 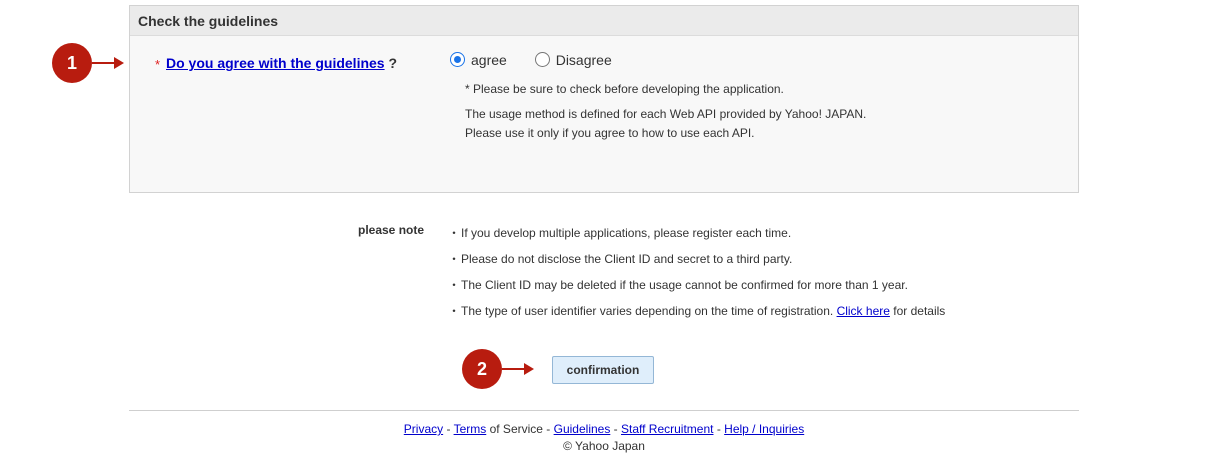 I want to click on arrow-1-icon, so click(x=108, y=63).